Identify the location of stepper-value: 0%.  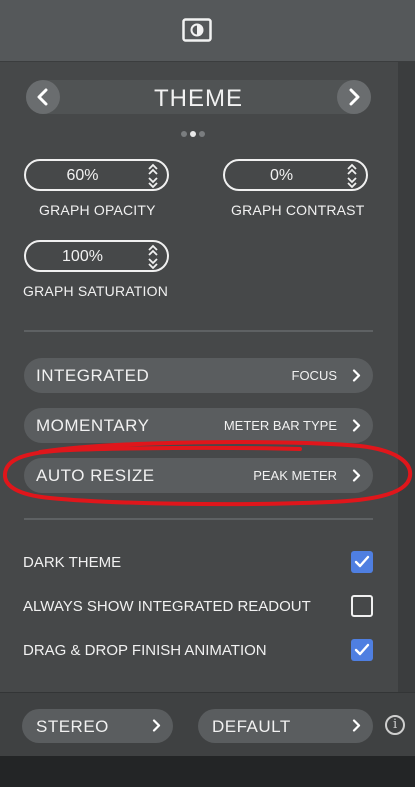
(281, 175).